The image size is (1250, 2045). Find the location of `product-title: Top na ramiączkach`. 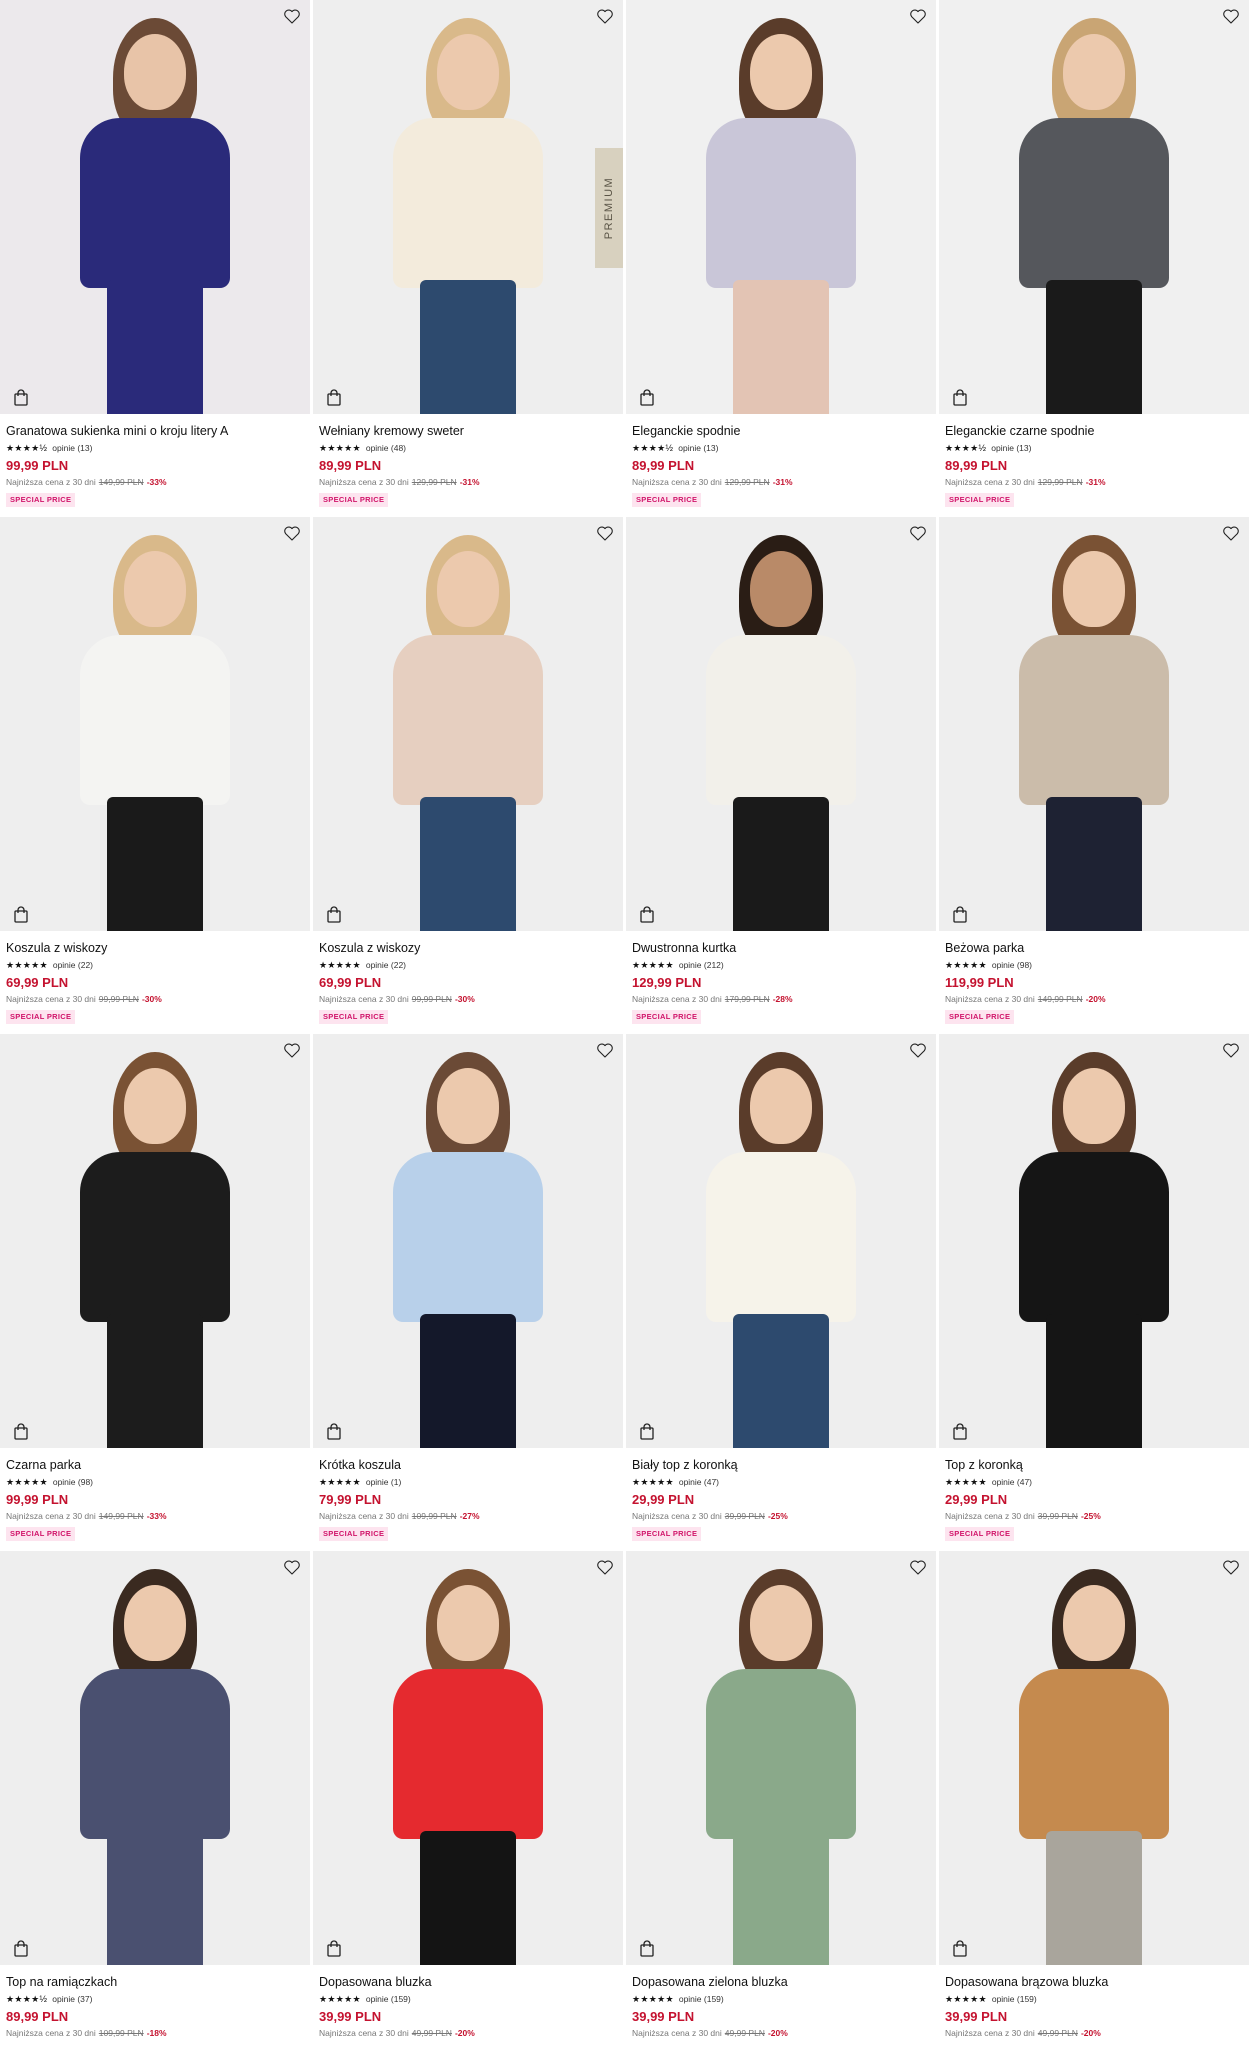

product-title: Top na ramiączkach is located at coordinates (155, 1982).